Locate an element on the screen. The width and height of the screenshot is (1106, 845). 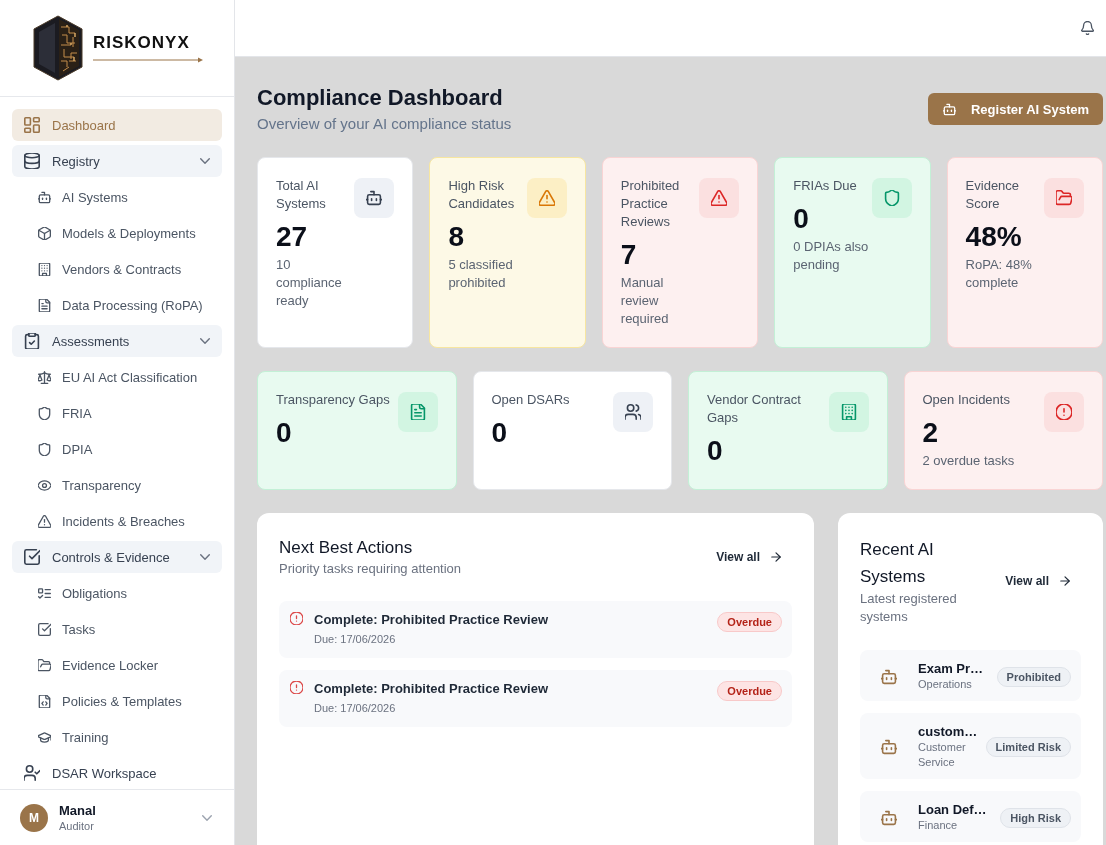
panel-subtitle: Latest registered systems is located at coordinates (909, 608).